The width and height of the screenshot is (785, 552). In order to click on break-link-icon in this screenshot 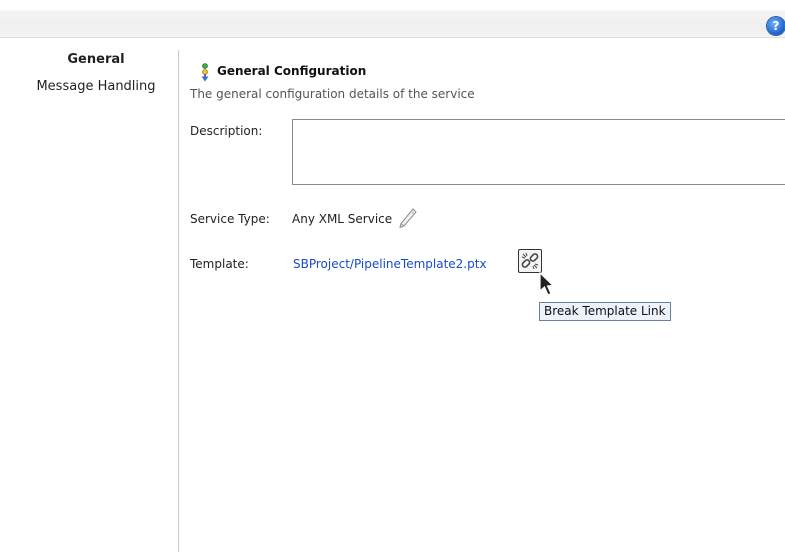, I will do `click(530, 261)`.